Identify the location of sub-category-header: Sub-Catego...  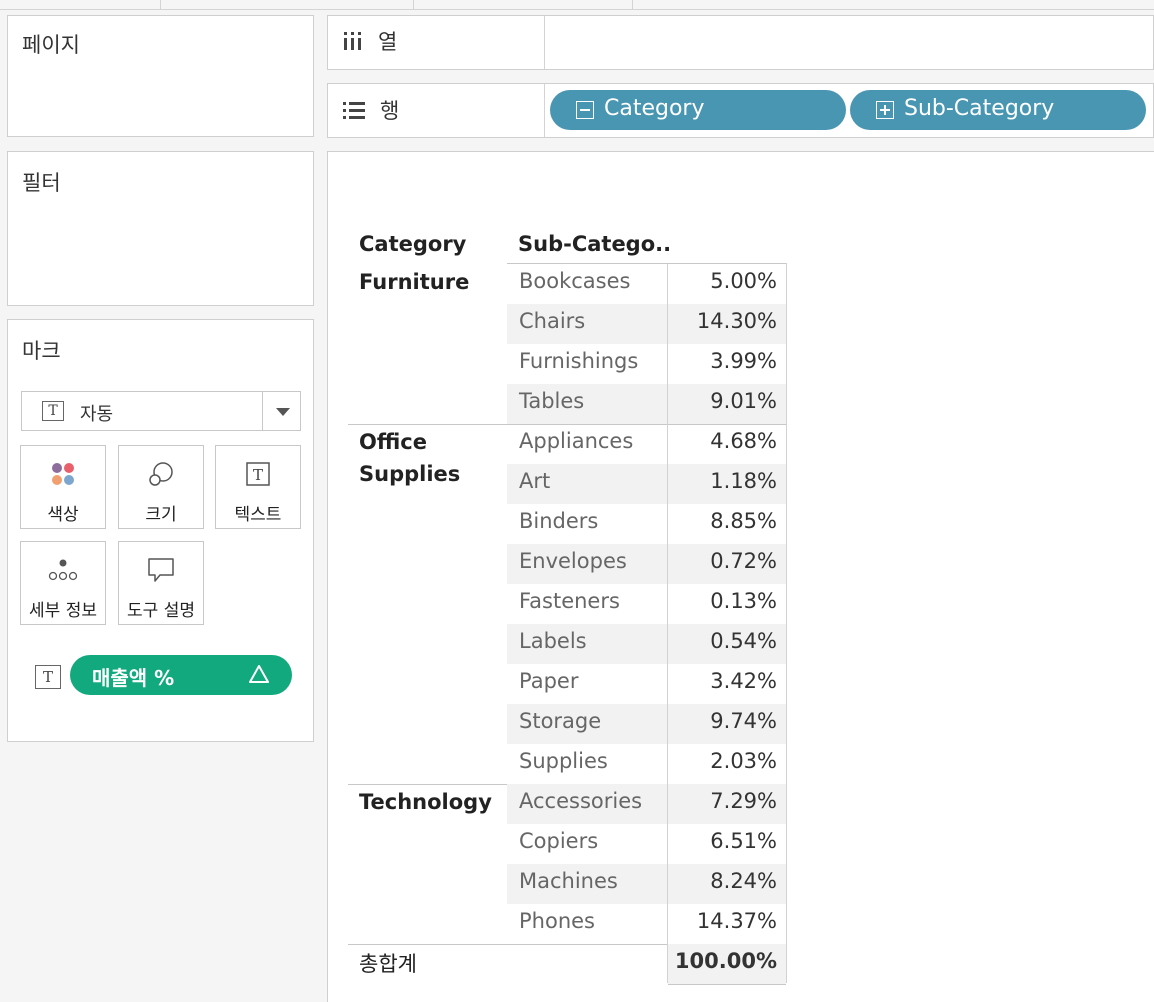
(594, 244).